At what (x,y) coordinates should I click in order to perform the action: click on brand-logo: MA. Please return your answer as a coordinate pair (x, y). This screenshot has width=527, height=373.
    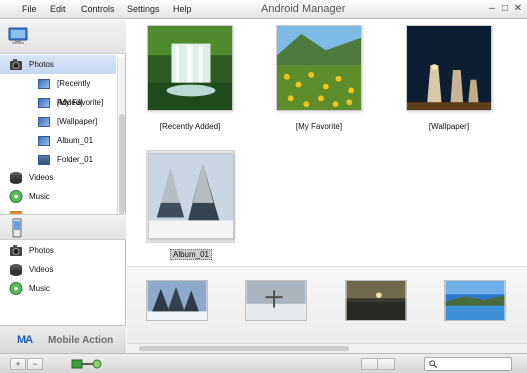
    Looking at the image, I should click on (25, 340).